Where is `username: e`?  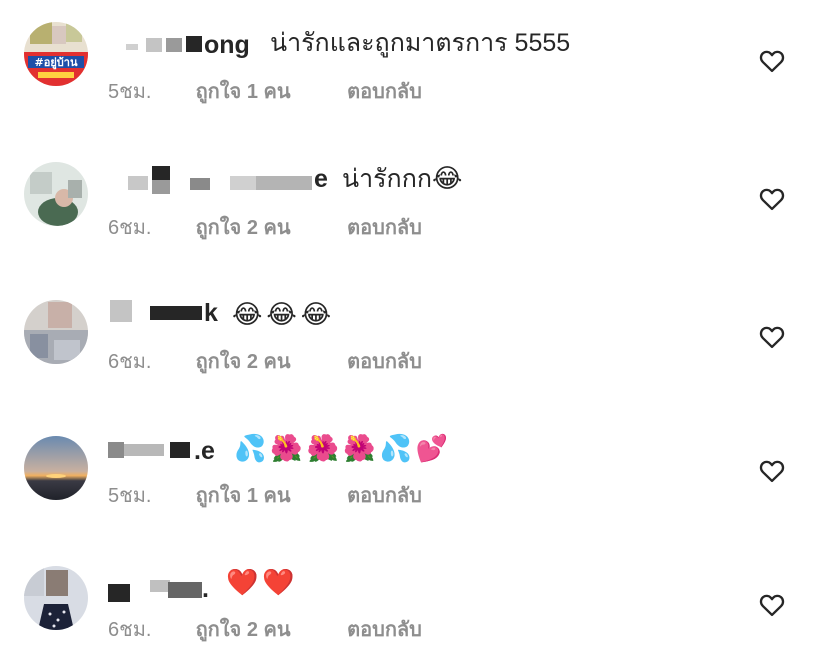
username: e is located at coordinates (228, 179).